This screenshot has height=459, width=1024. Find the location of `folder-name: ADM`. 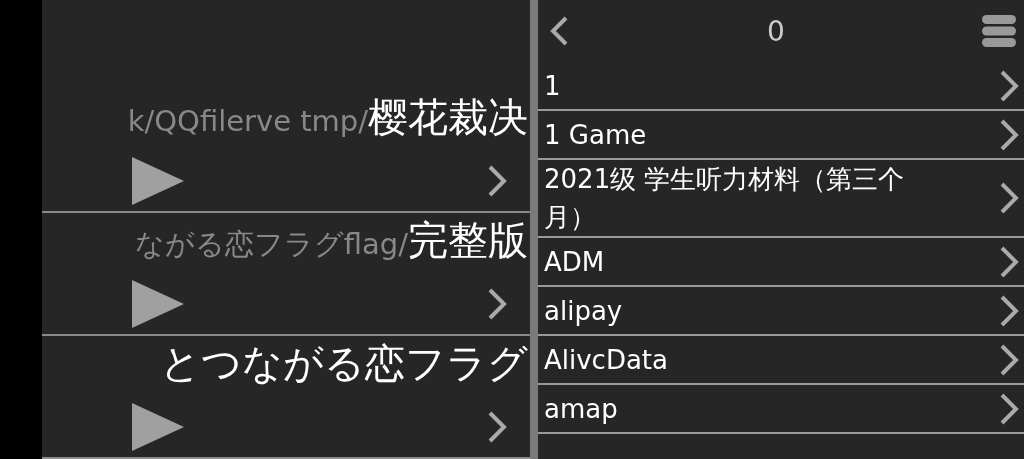

folder-name: ADM is located at coordinates (574, 262).